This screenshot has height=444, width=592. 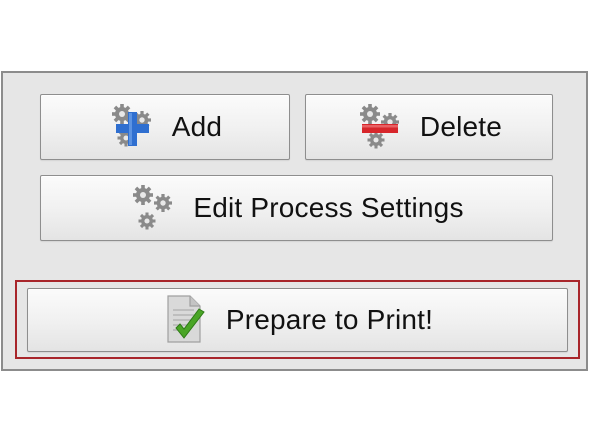 I want to click on gears-plus-icon, so click(x=134, y=127).